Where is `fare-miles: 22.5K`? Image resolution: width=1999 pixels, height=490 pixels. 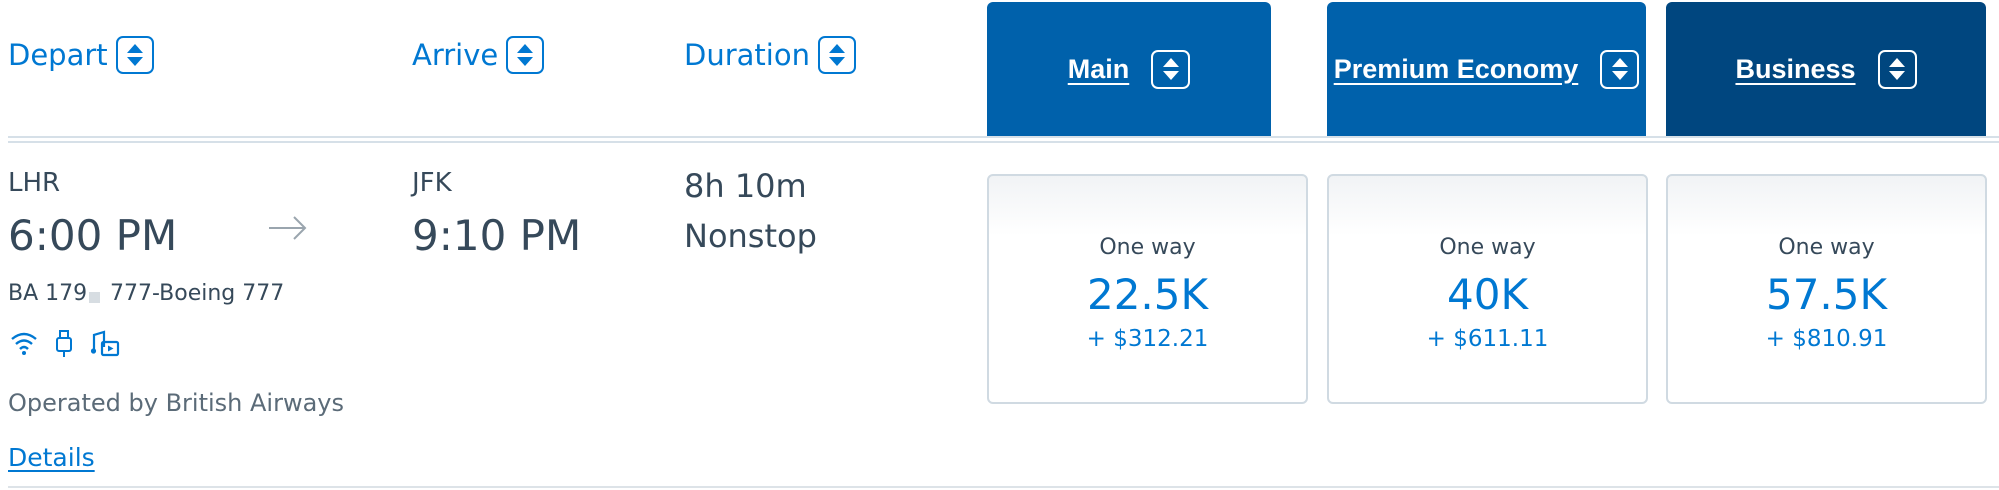
fare-miles: 22.5K is located at coordinates (1147, 294).